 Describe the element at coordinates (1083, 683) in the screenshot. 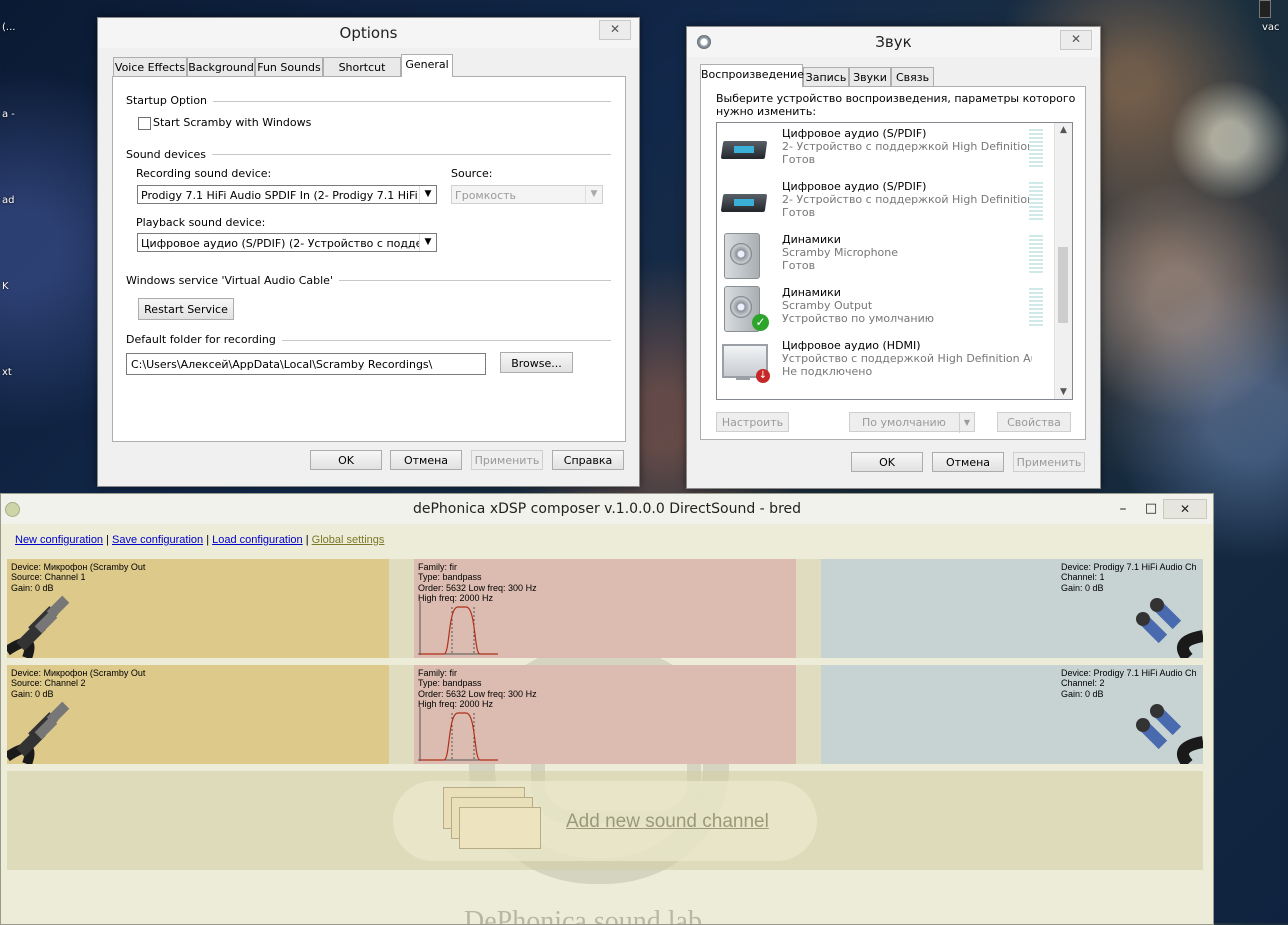

I see `output-channel: Channel: 2` at that location.